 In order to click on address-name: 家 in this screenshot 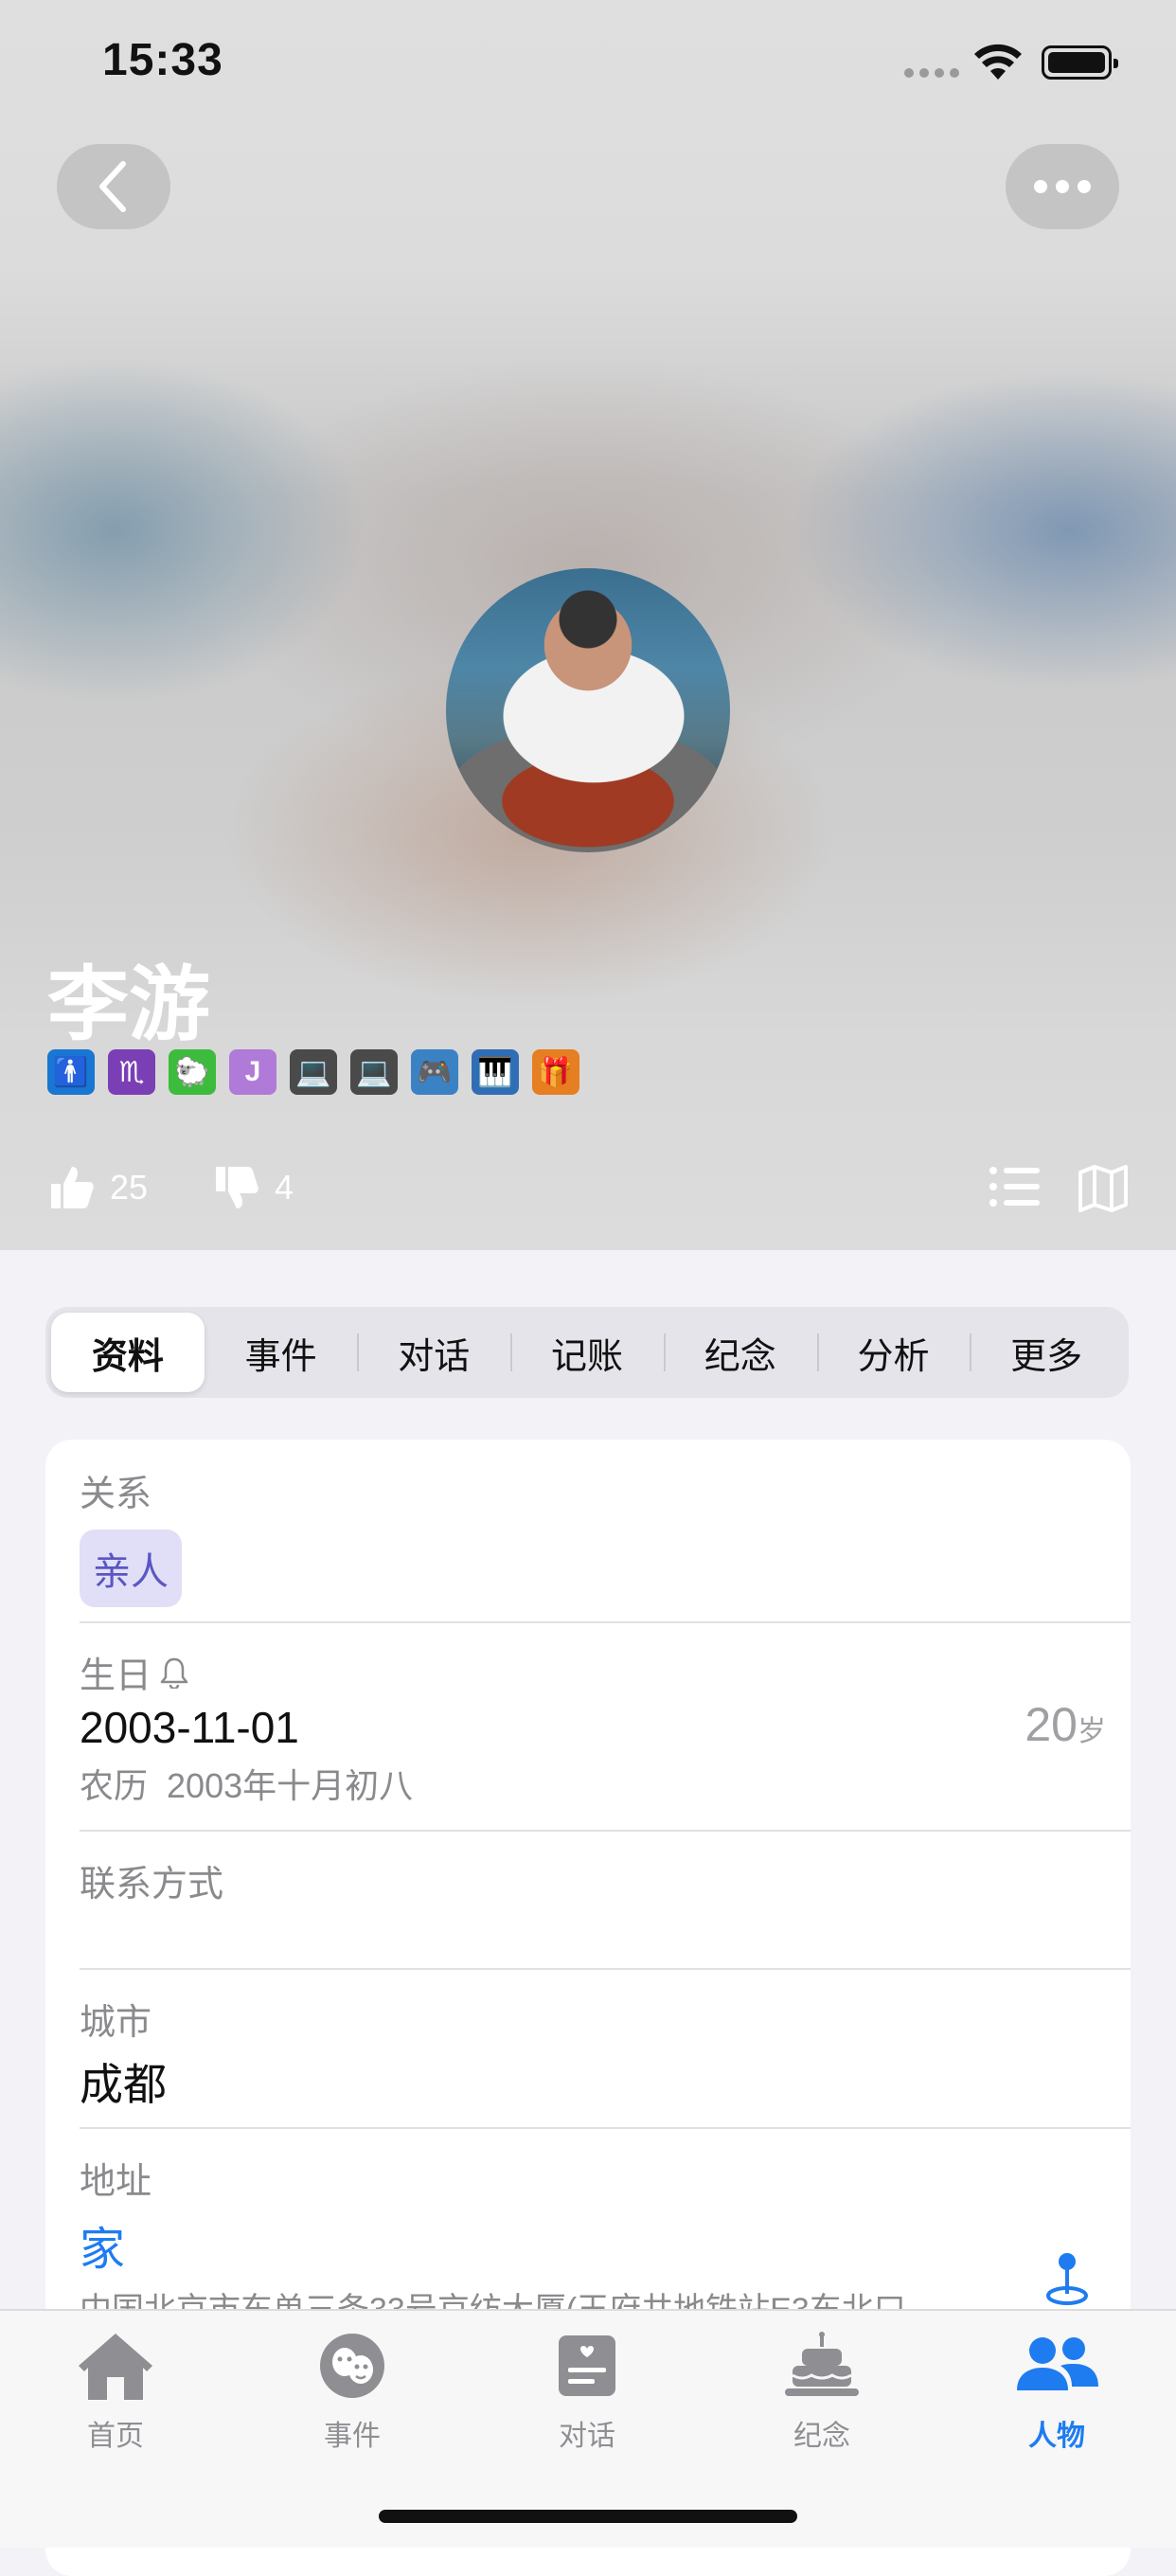, I will do `click(103, 2250)`.